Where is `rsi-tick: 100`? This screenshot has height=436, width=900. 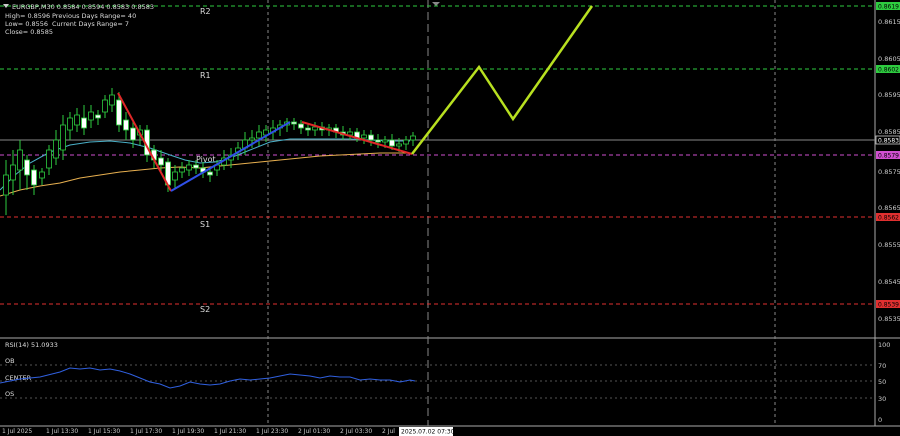 rsi-tick: 100 is located at coordinates (884, 345).